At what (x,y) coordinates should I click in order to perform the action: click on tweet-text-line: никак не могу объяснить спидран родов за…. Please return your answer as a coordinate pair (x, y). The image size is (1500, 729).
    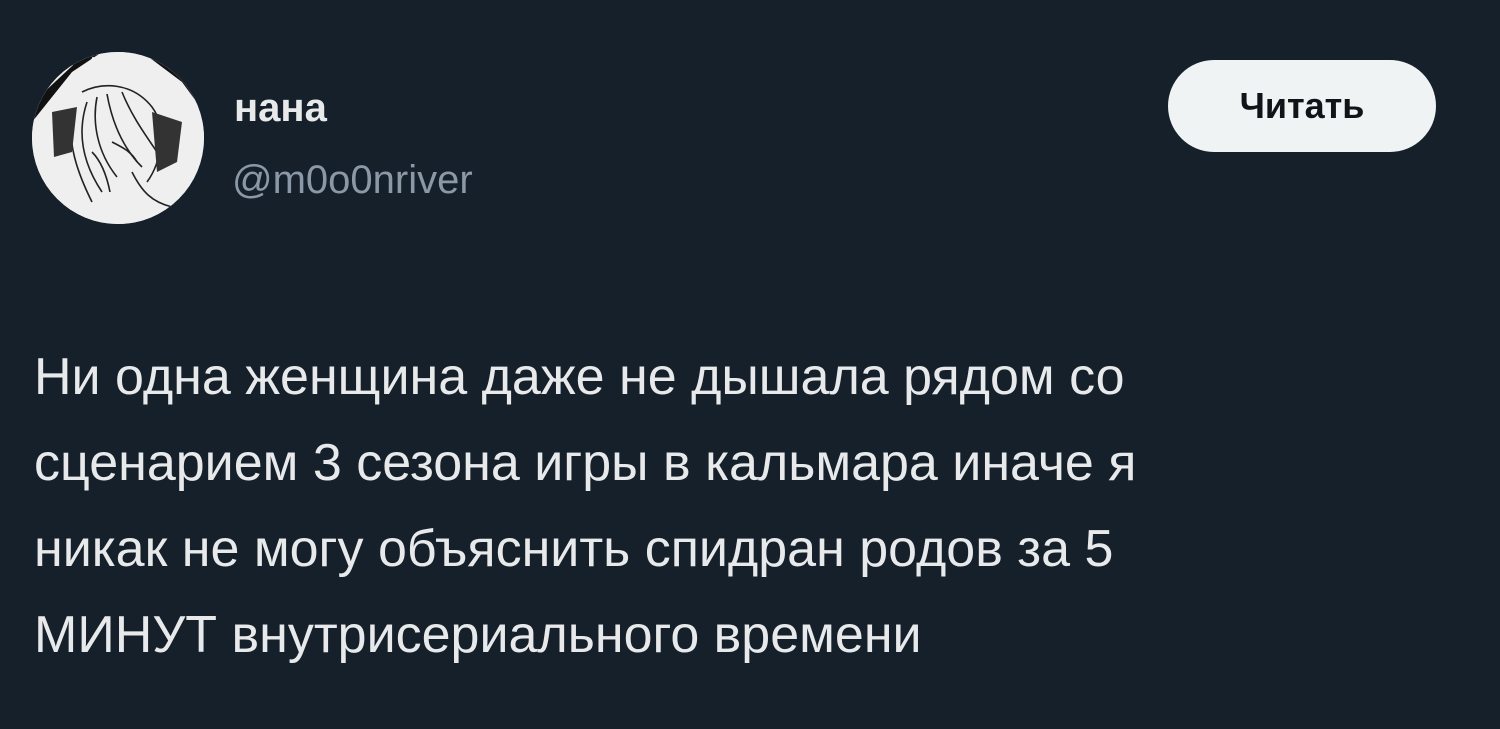
    Looking at the image, I should click on (574, 549).